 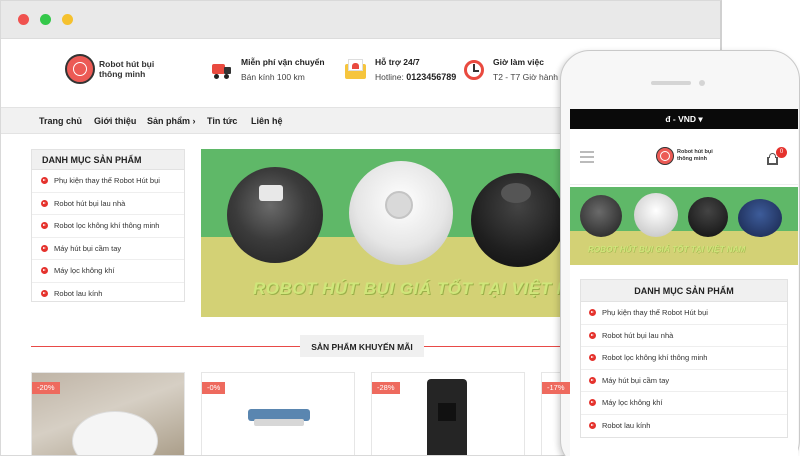 I want to click on close-window-dot, so click(x=23, y=19).